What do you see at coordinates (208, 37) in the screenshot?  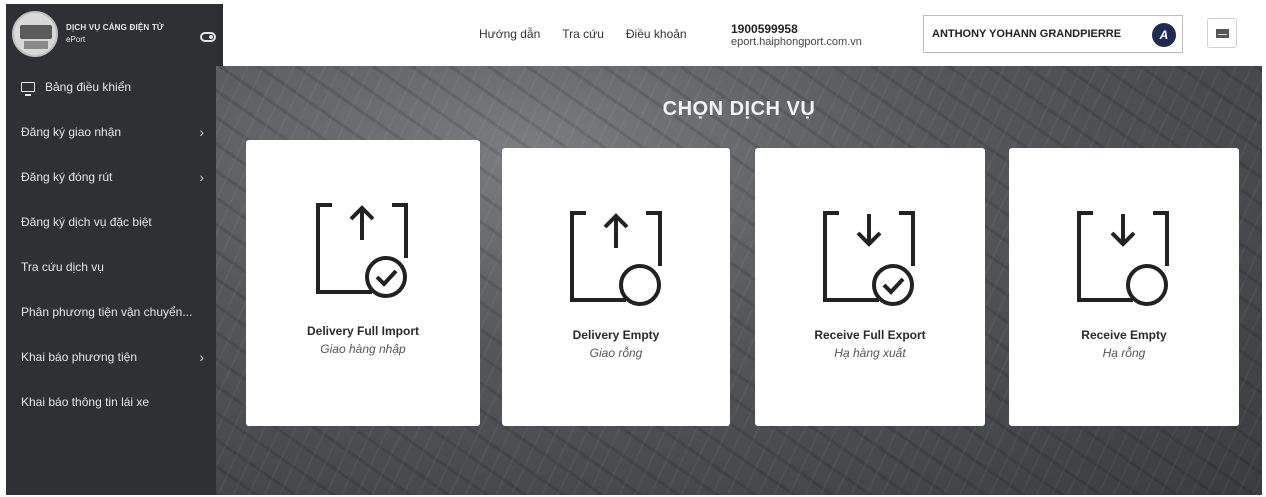 I see `sidebar-toggle-icon` at bounding box center [208, 37].